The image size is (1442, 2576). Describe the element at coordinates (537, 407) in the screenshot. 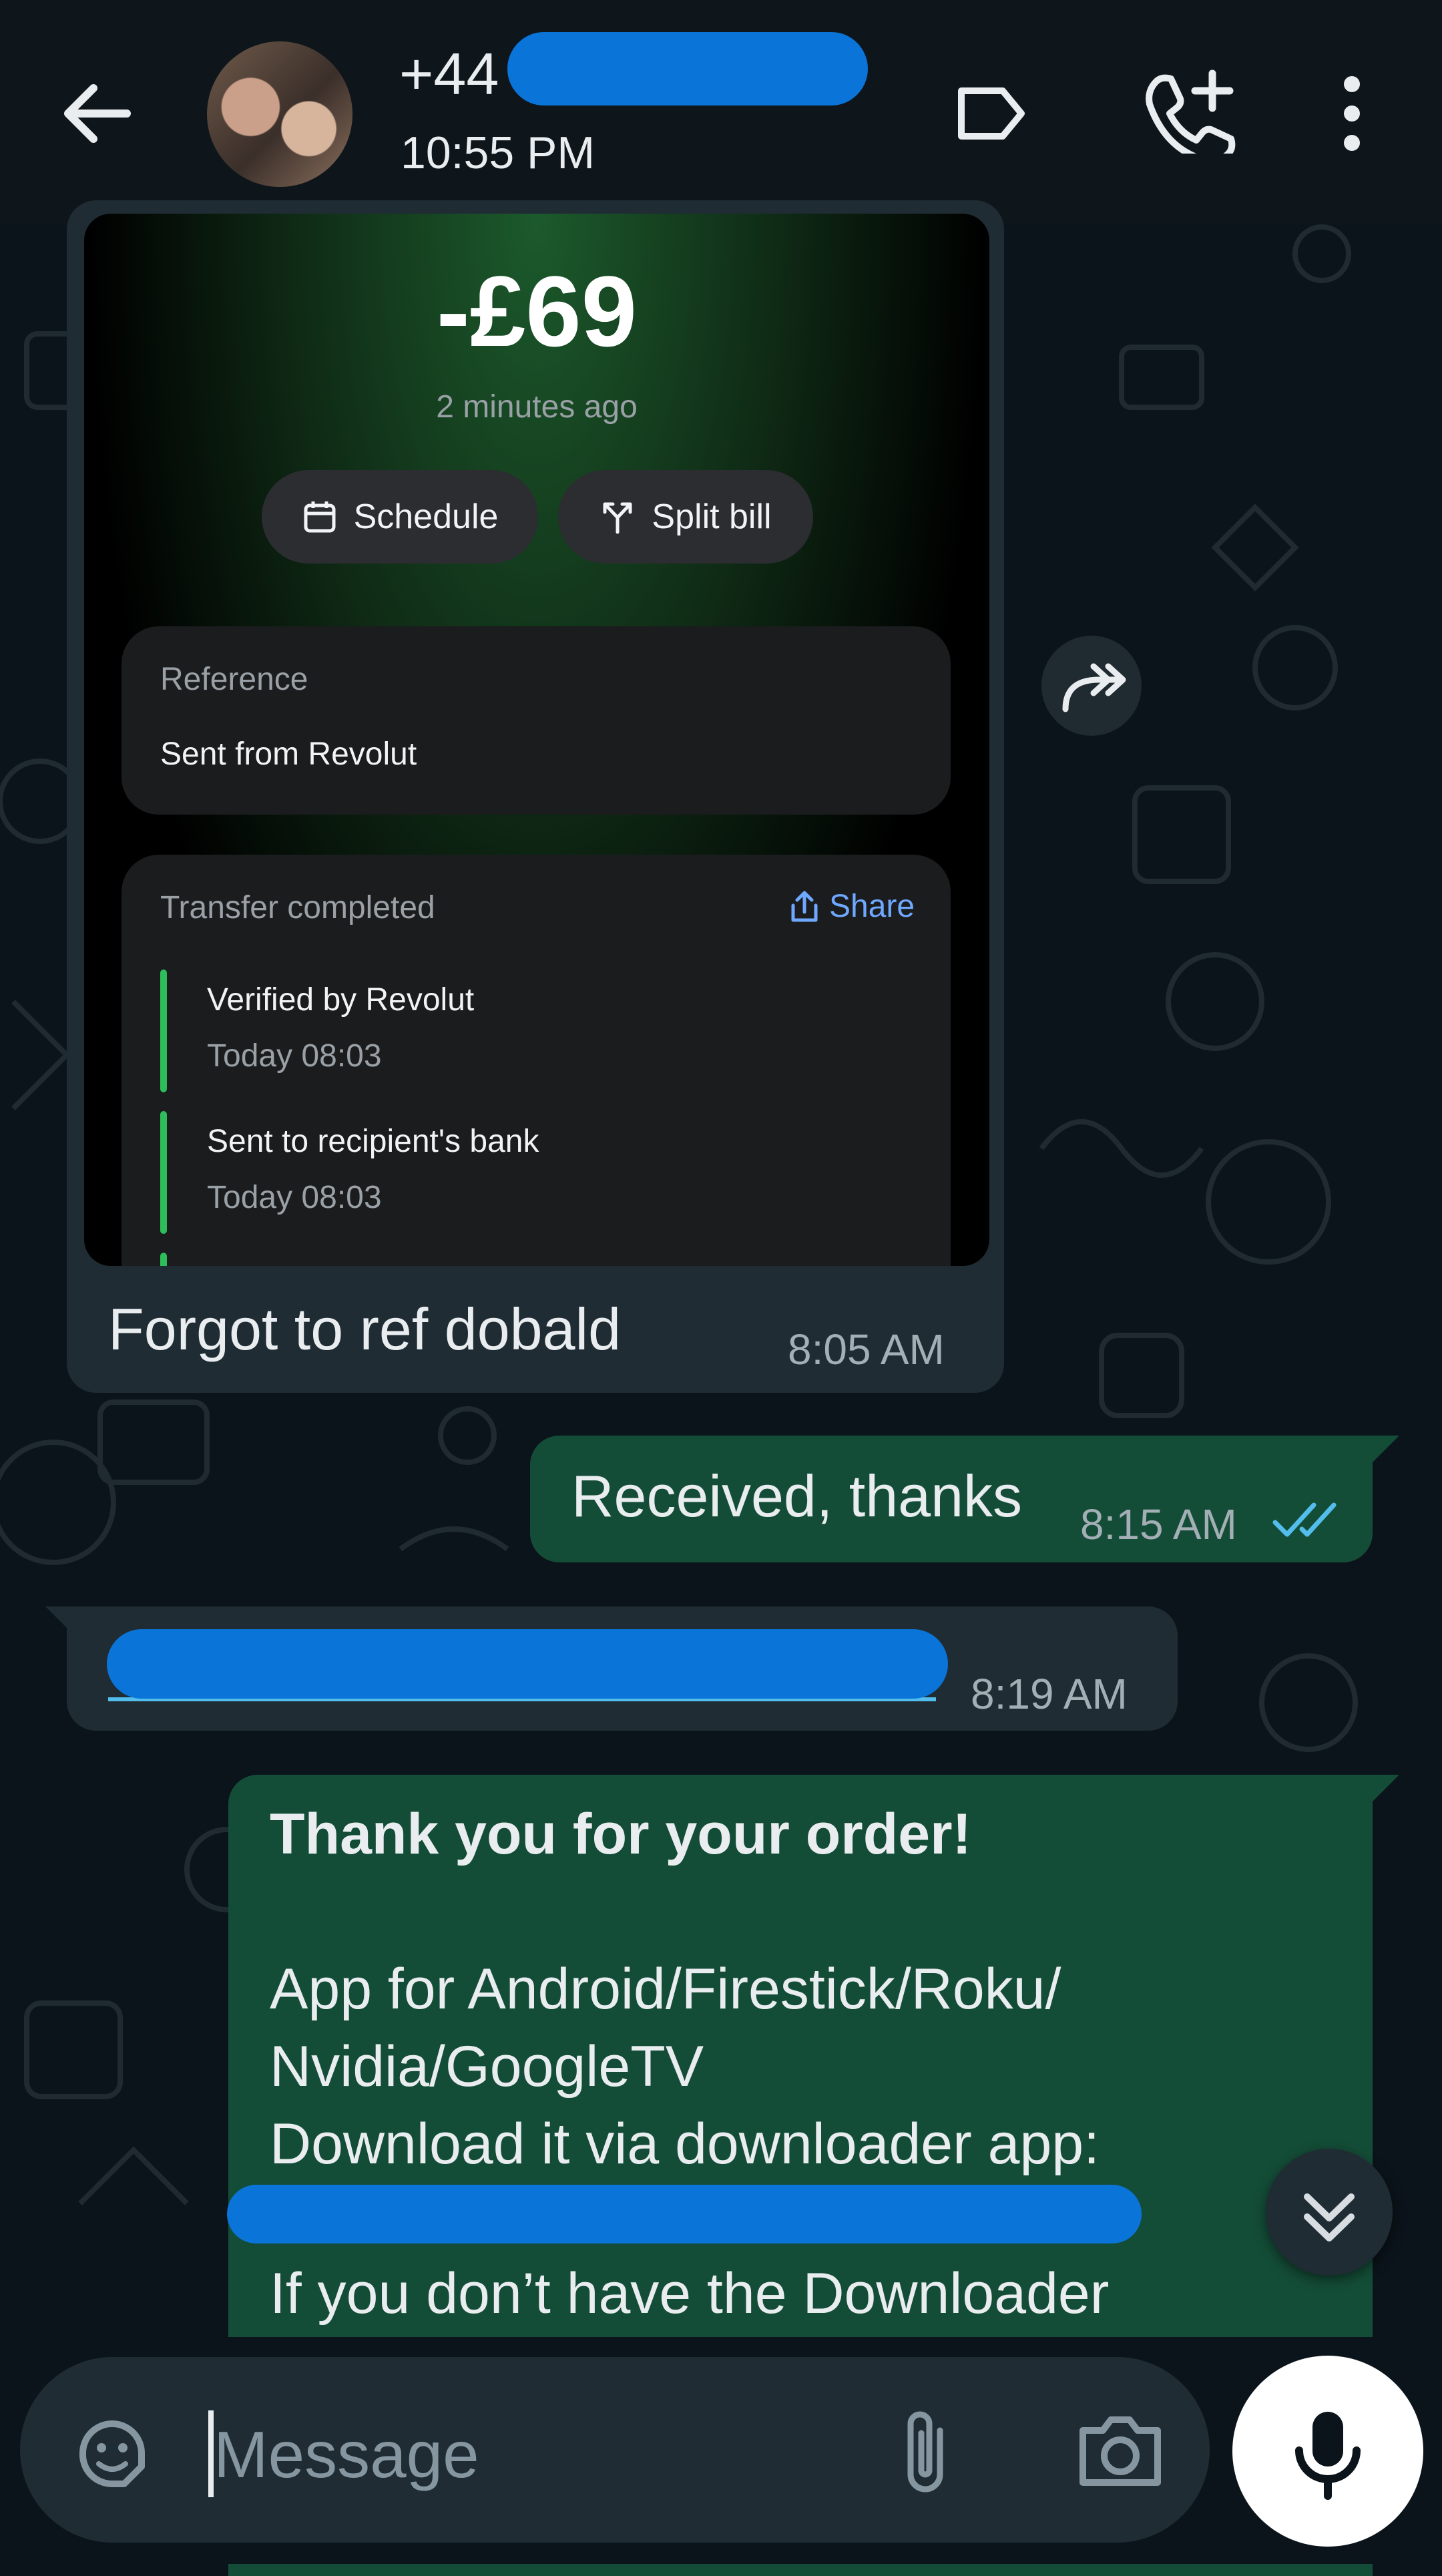

I see `transfer-time-ago: 2 minutes ago` at that location.